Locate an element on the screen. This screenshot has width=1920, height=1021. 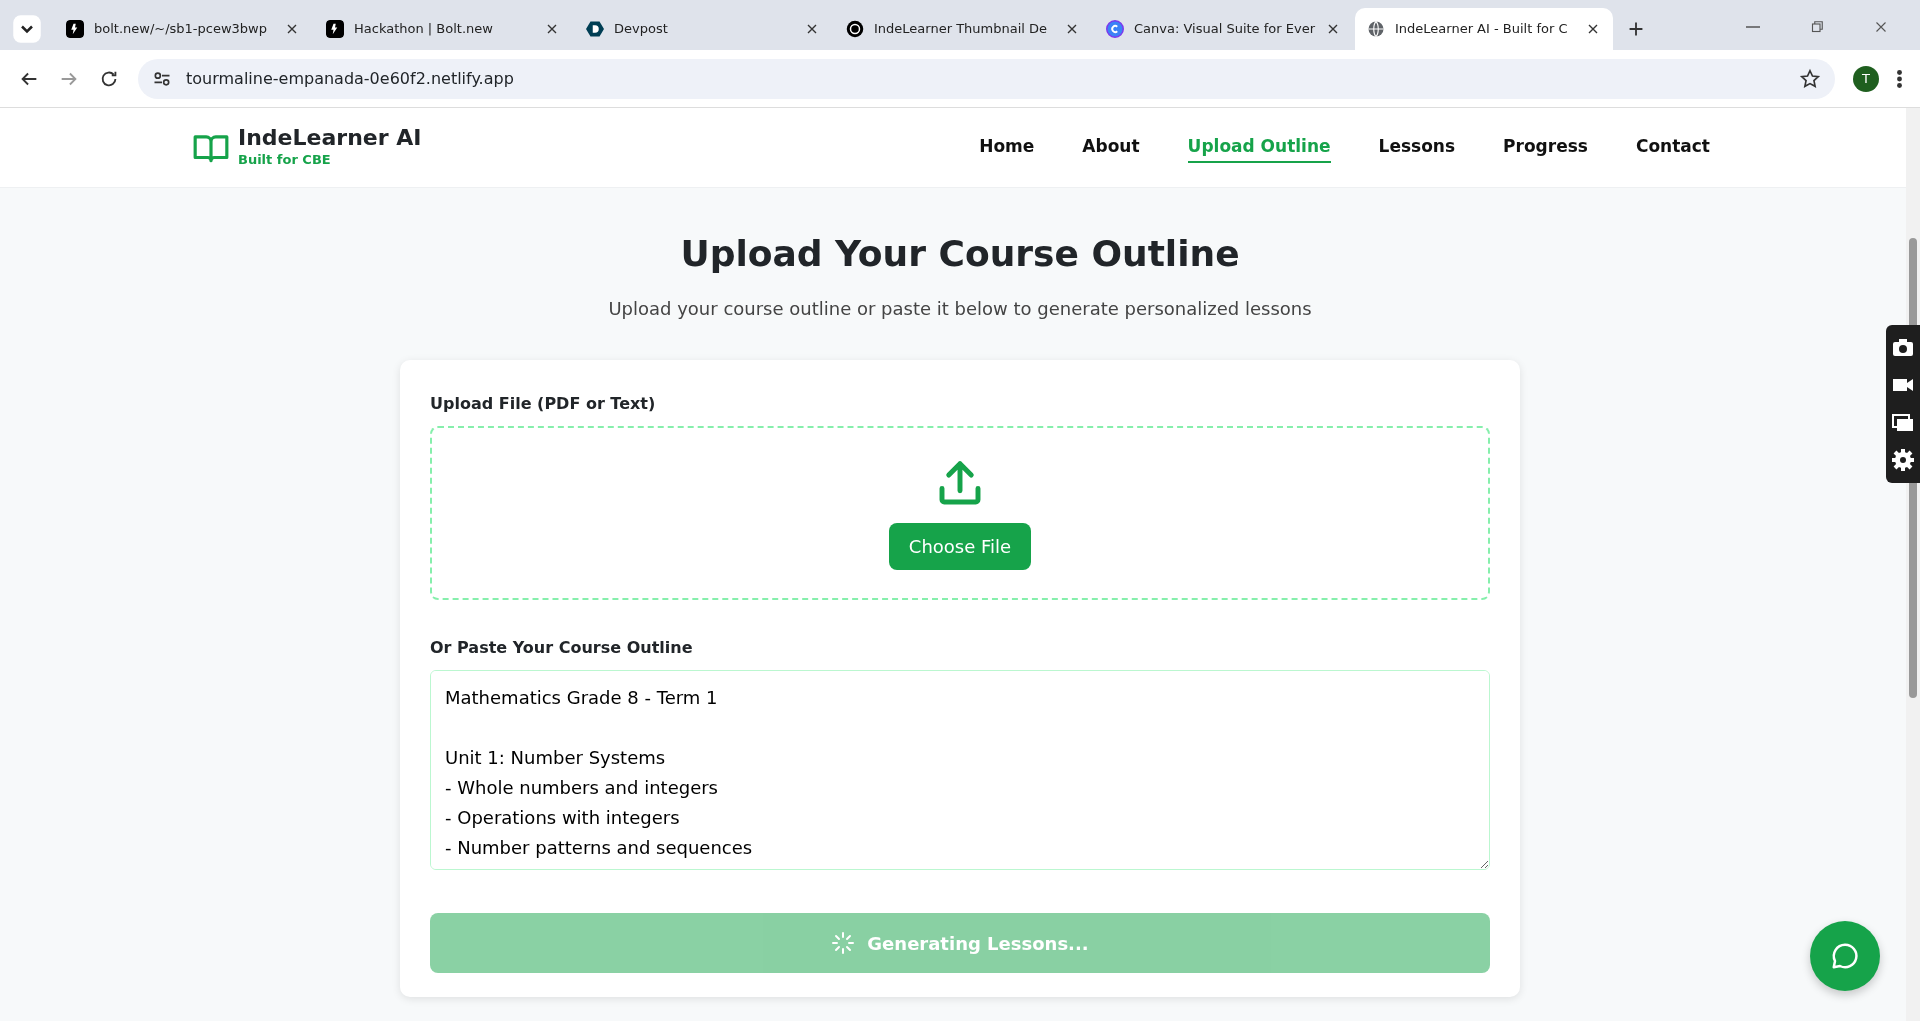
brand-tagline: Built for CBE is located at coordinates (285, 159).